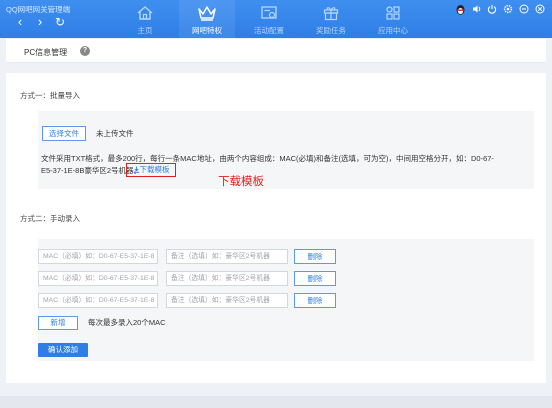 The height and width of the screenshot is (408, 552). I want to click on confirm-add-button: 确认添加, so click(63, 350).